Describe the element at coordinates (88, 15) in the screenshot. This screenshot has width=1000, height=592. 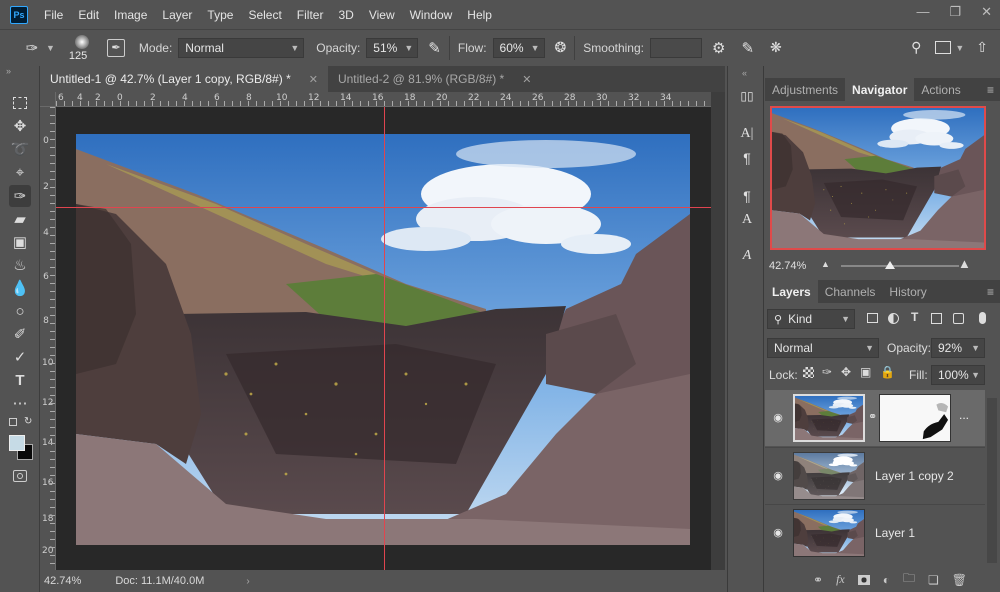
I see `menu-edit: Edit` at that location.